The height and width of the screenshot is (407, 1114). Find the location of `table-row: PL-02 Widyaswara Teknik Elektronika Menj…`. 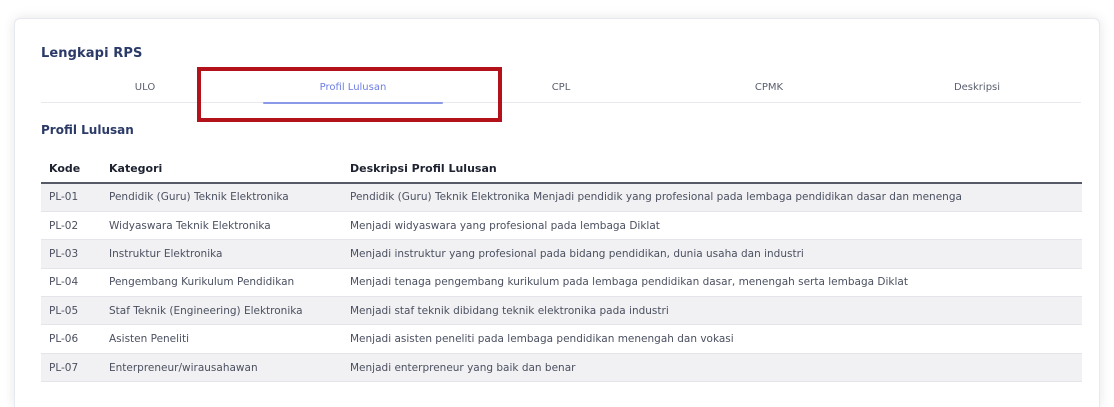

table-row: PL-02 Widyaswara Teknik Elektronika Menj… is located at coordinates (561, 226).